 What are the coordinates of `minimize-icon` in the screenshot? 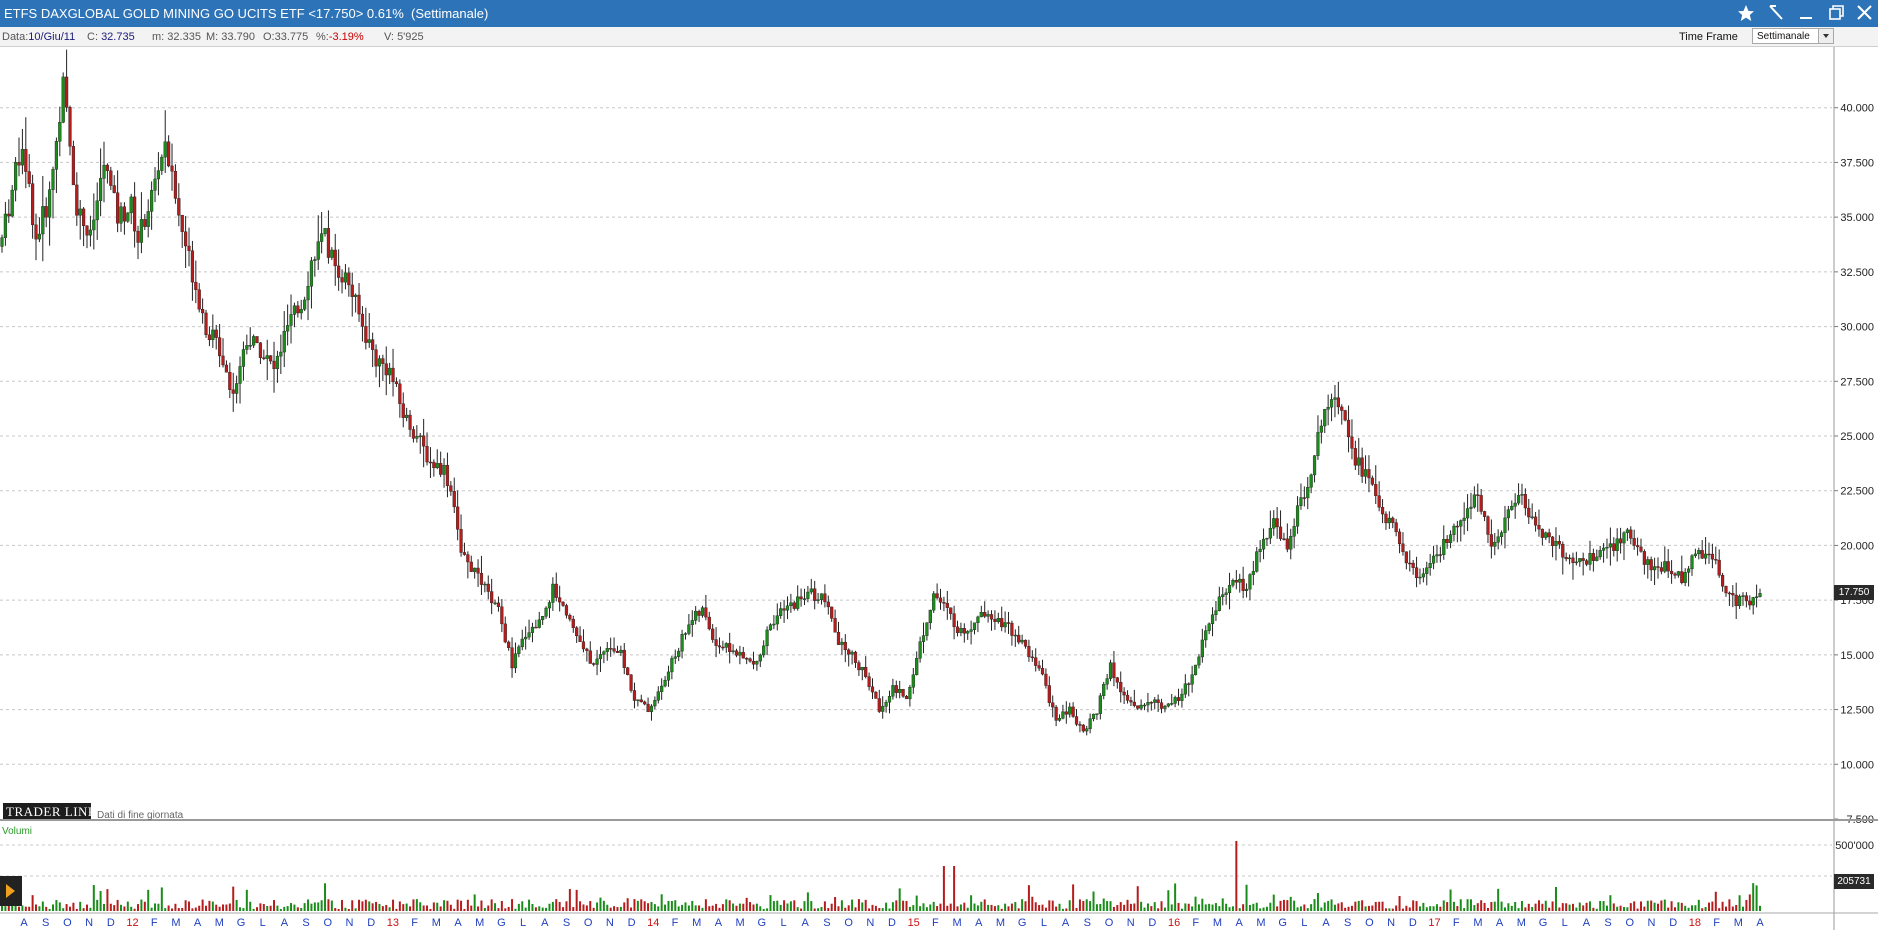 It's located at (1806, 13).